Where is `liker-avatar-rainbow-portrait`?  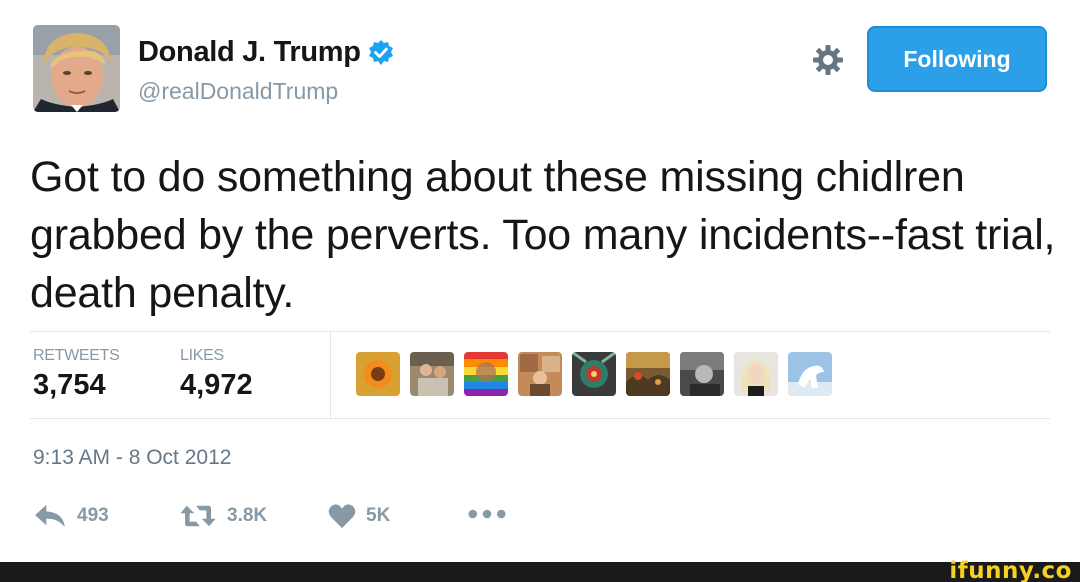 liker-avatar-rainbow-portrait is located at coordinates (486, 374).